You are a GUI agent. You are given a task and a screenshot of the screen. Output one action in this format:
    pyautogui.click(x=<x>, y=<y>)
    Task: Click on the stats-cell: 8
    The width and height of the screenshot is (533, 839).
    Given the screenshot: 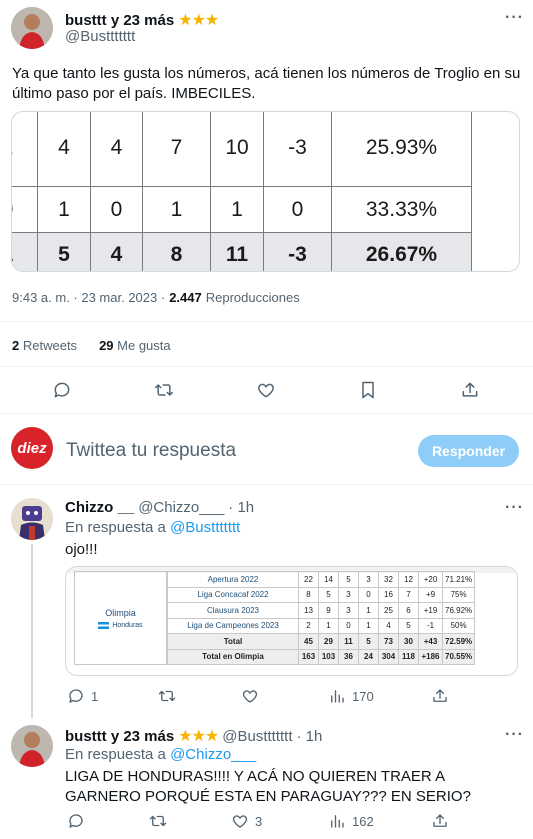 What is the action you would take?
    pyautogui.click(x=176, y=251)
    